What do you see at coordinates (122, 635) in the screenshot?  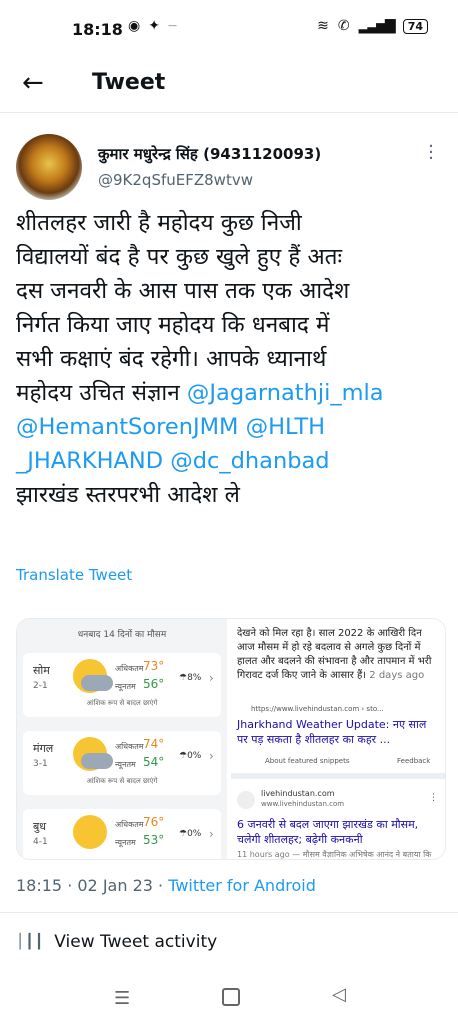 I see `weather-title: धनबाद 14 दिनों का मौसम` at bounding box center [122, 635].